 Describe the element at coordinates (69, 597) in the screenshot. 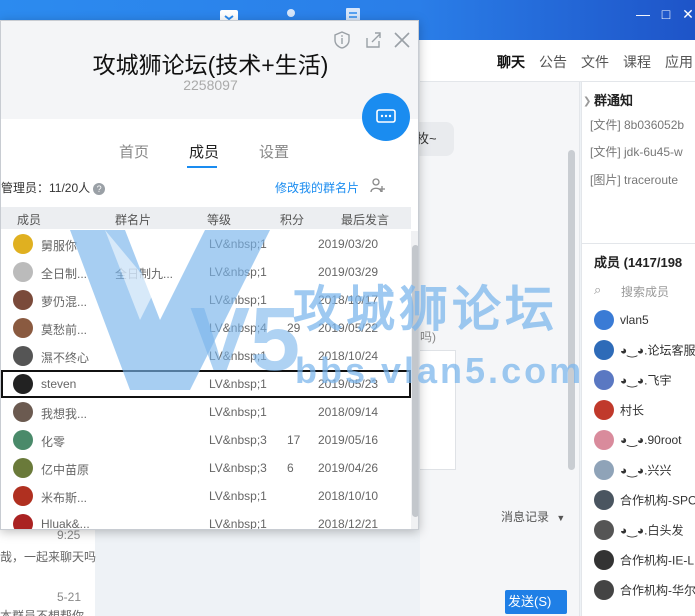

I see `conversation-time: 5-21` at that location.